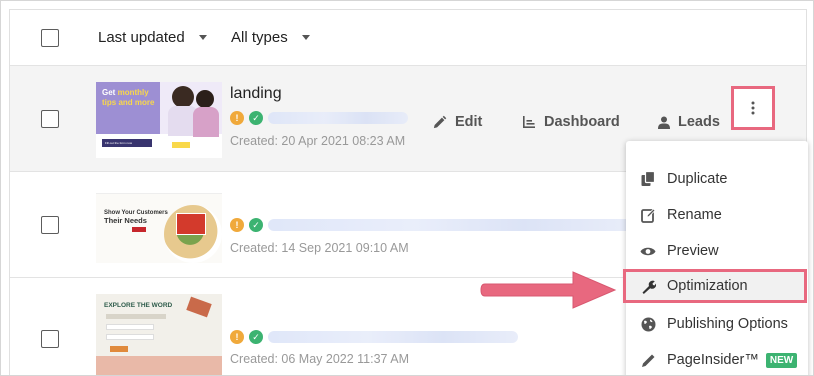 The image size is (814, 376). Describe the element at coordinates (648, 286) in the screenshot. I see `wrench-icon` at that location.